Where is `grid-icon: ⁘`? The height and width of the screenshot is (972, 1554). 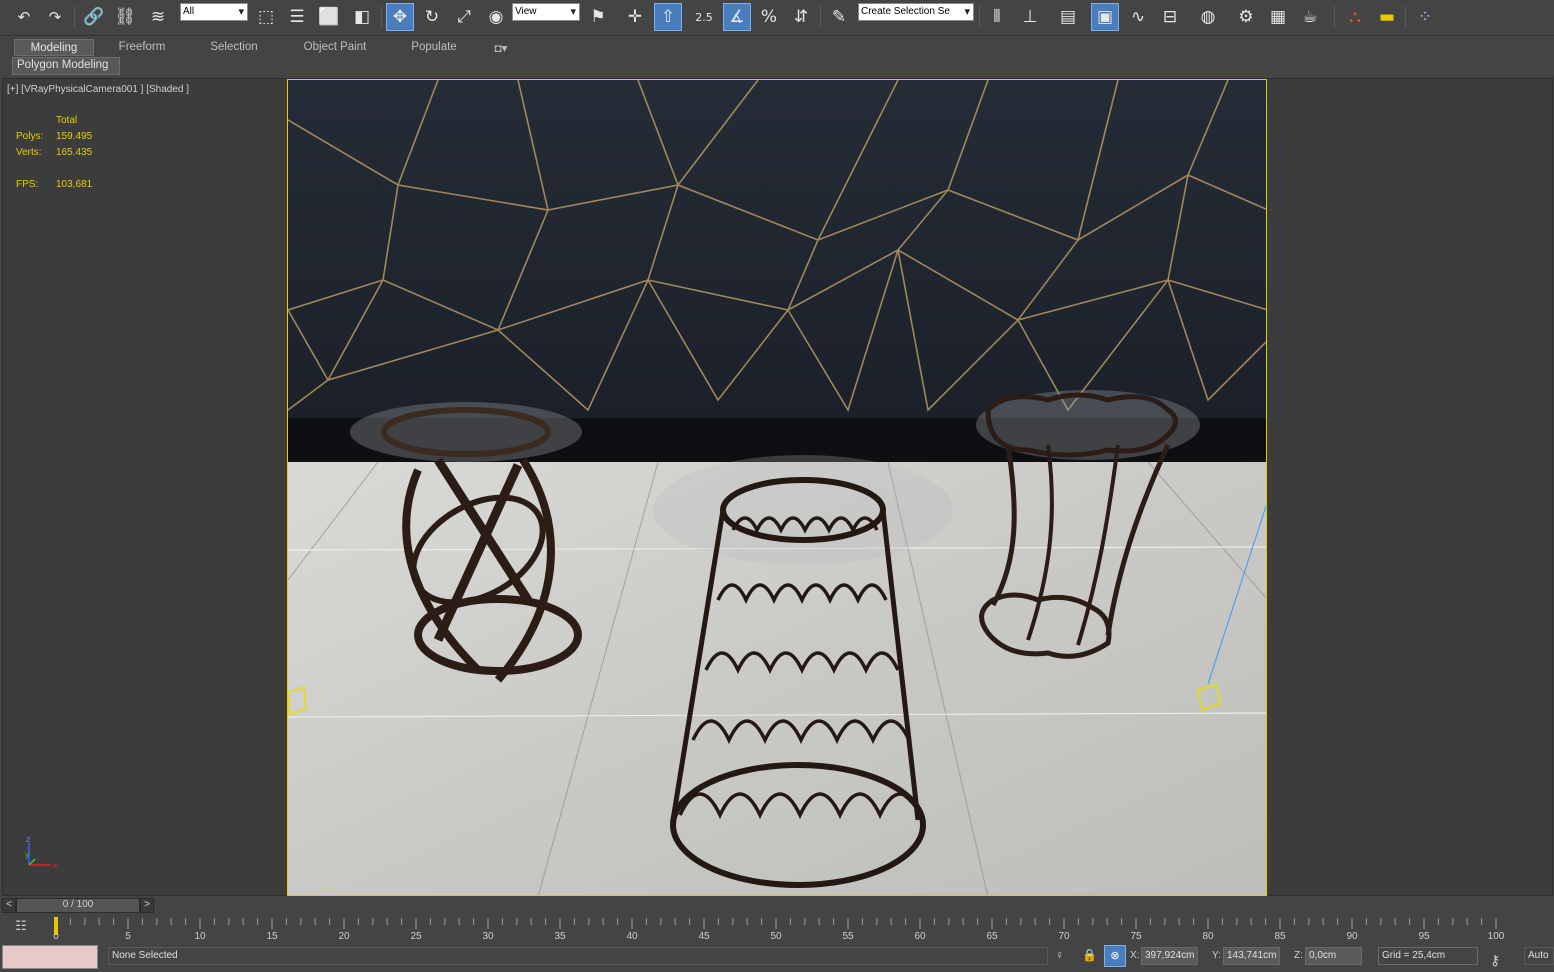 grid-icon: ⁘ is located at coordinates (1425, 17).